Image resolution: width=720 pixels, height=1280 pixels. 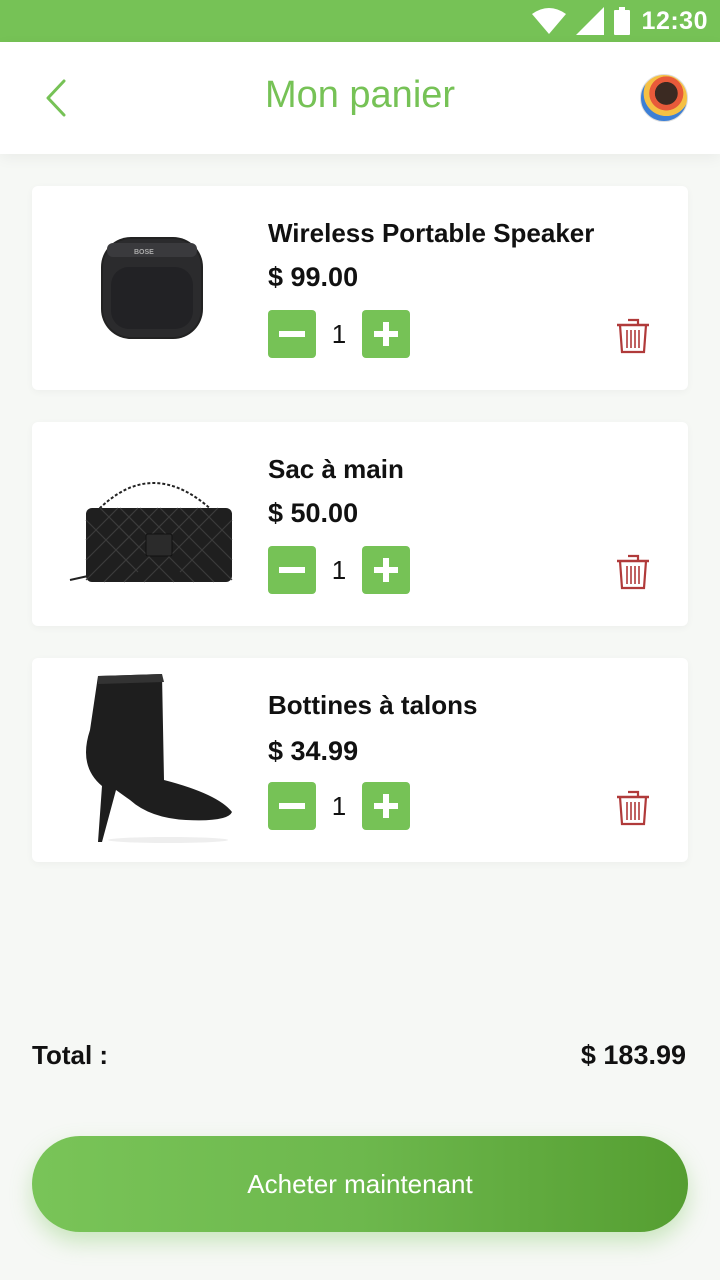 I want to click on page-title: Mon panier, so click(x=360, y=95).